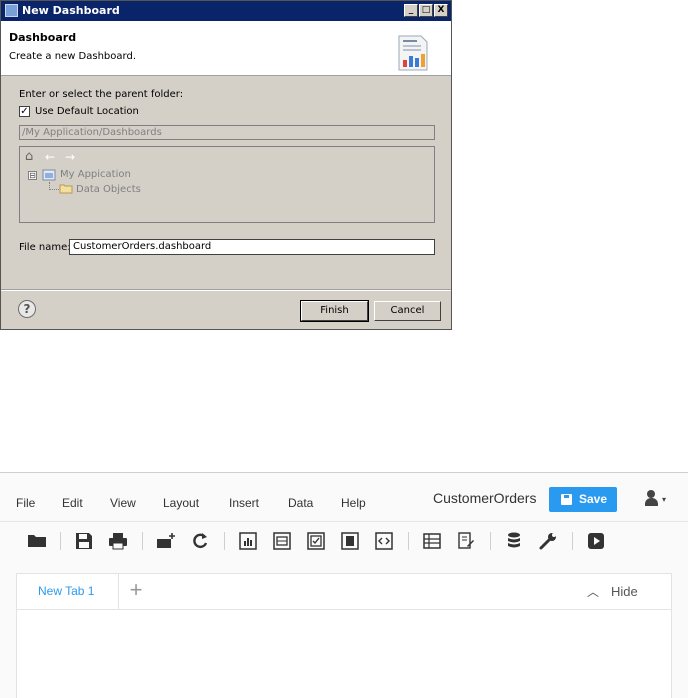 The image size is (688, 698). Describe the element at coordinates (37, 541) in the screenshot. I see `open-folder-icon` at that location.